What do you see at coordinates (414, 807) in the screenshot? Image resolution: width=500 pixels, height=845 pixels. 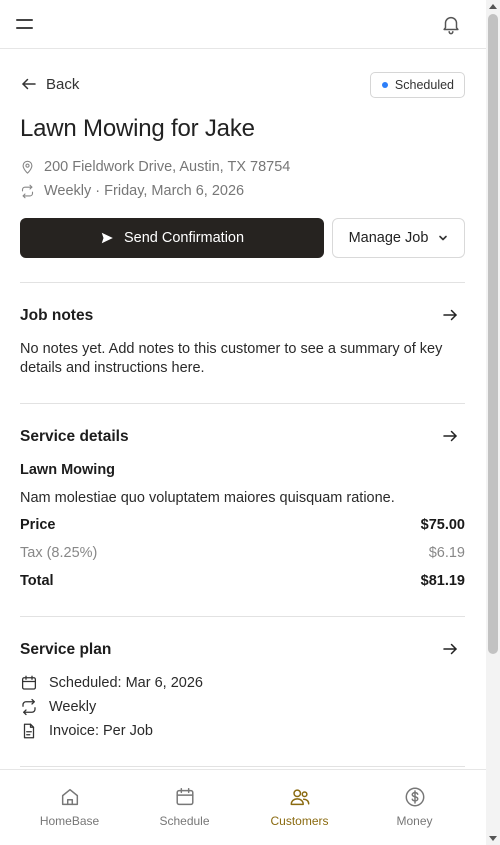 I see `nav-item-money: Money` at bounding box center [414, 807].